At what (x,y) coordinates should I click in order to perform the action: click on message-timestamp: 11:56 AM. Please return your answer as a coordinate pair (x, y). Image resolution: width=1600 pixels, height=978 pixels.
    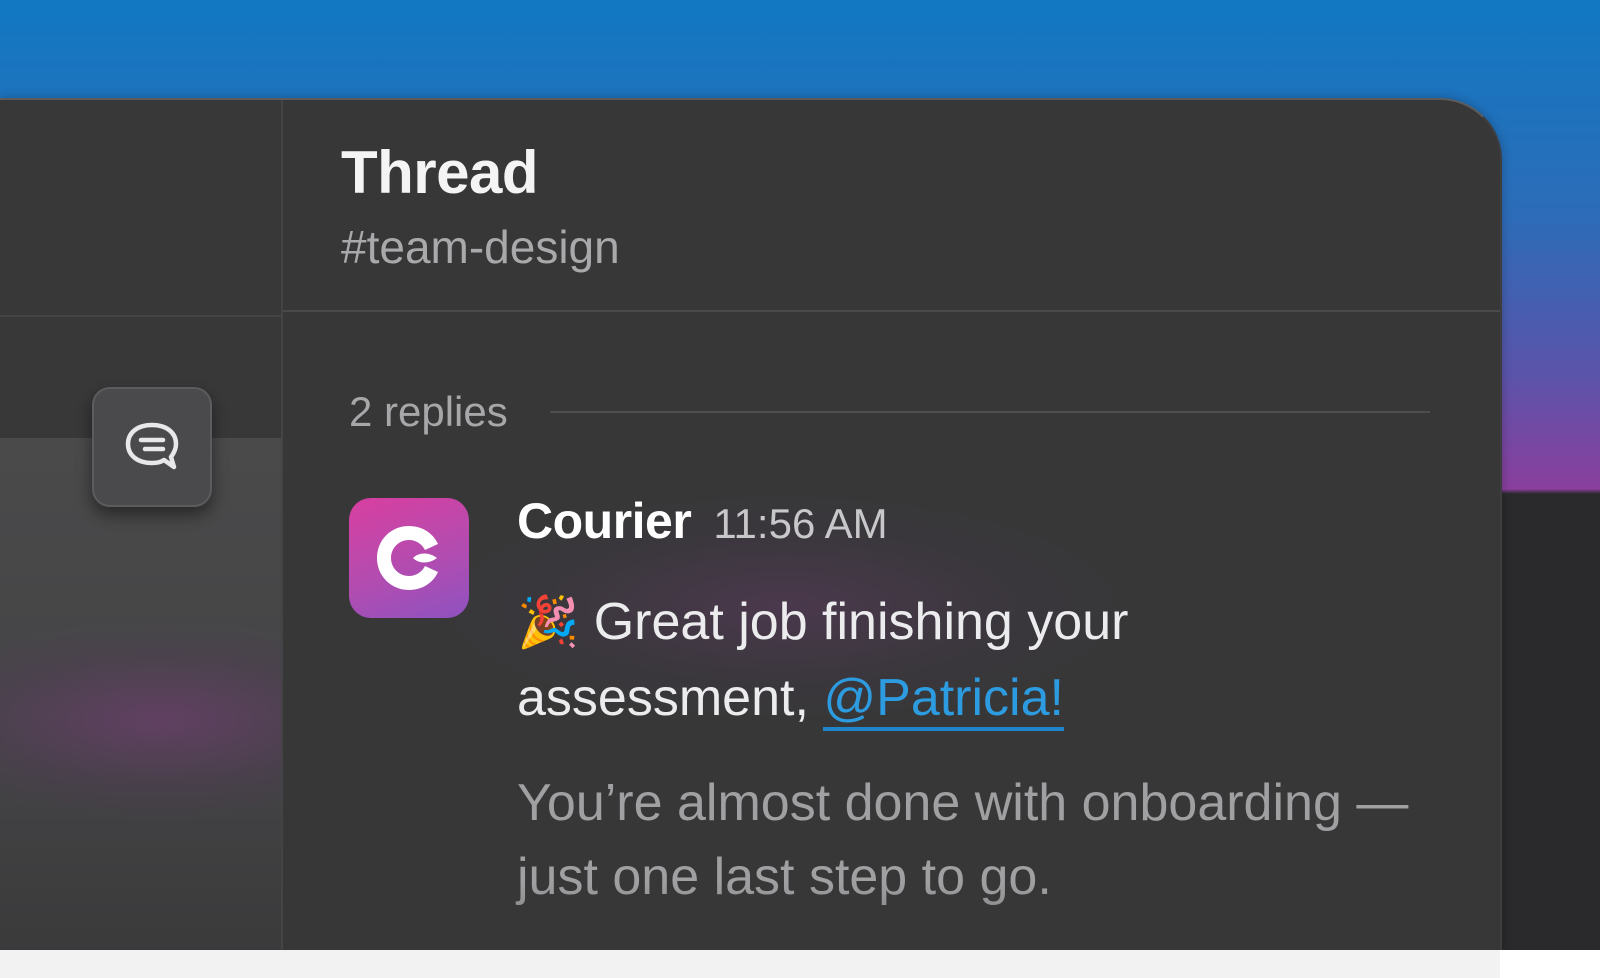
    Looking at the image, I should click on (800, 524).